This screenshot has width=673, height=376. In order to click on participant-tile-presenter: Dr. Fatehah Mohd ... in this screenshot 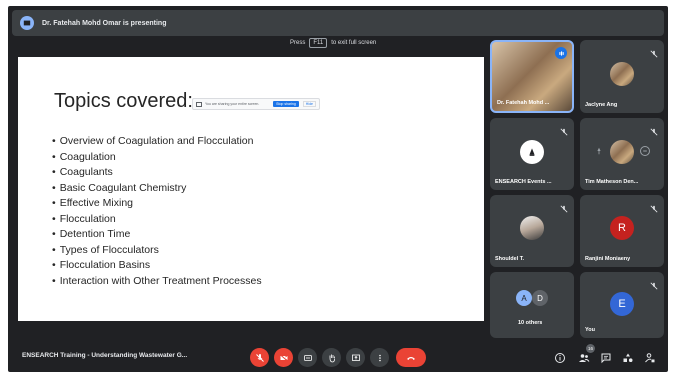, I will do `click(532, 76)`.